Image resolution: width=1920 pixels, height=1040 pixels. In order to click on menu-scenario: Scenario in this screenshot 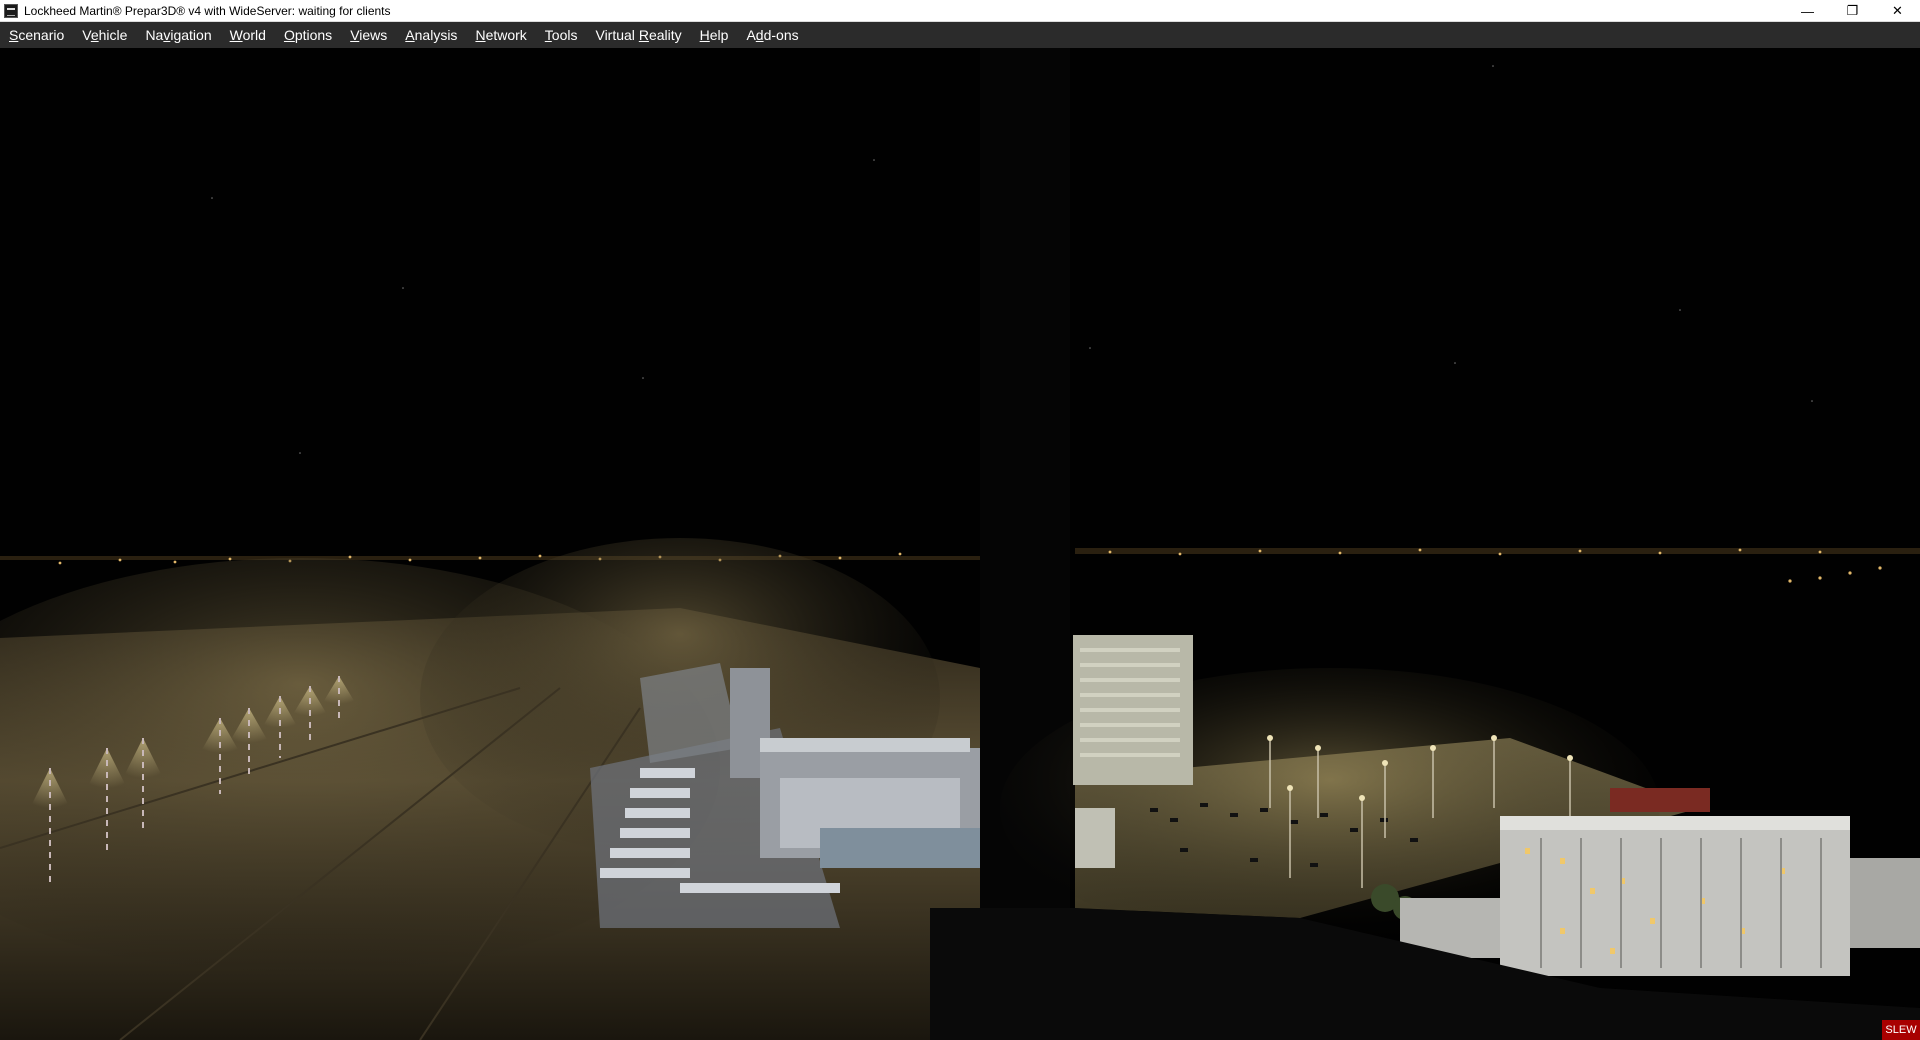, I will do `click(36, 35)`.